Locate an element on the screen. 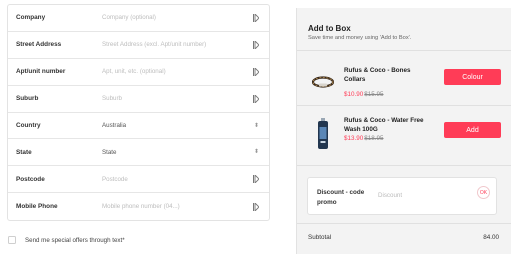  mobile-phone-field: Mobile Phone Mobile phone number (04...) is located at coordinates (138, 206).